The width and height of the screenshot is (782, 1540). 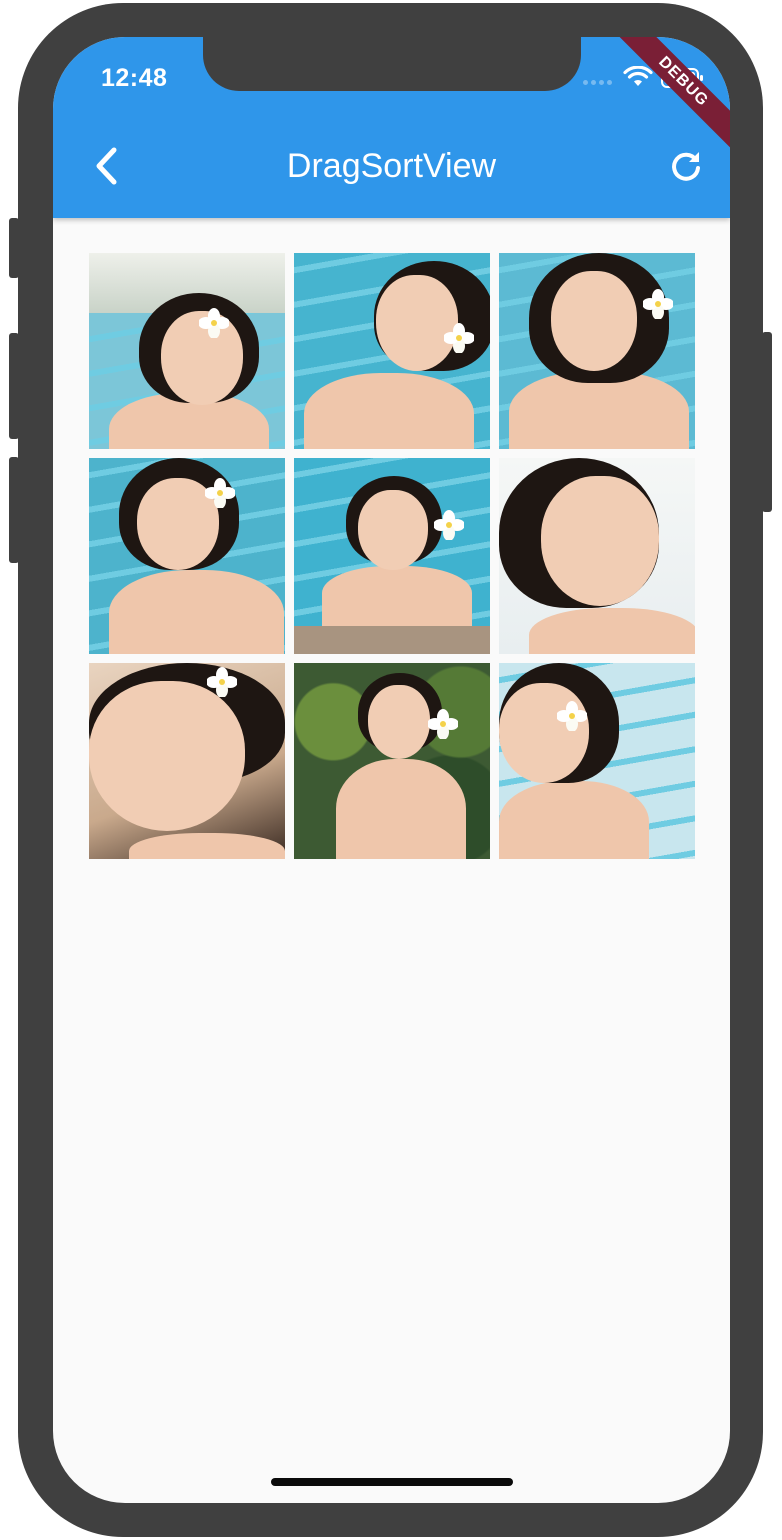 I want to click on wifi-icon, so click(x=638, y=76).